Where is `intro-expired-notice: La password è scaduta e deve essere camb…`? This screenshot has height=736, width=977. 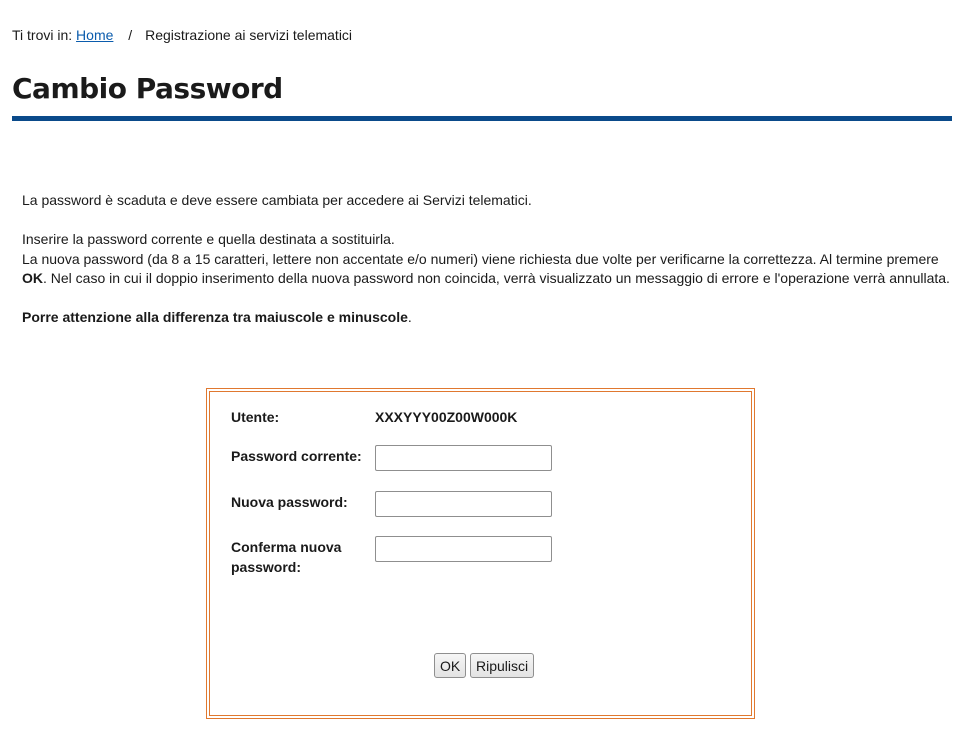
intro-expired-notice: La password è scaduta e deve essere camb… is located at coordinates (277, 200).